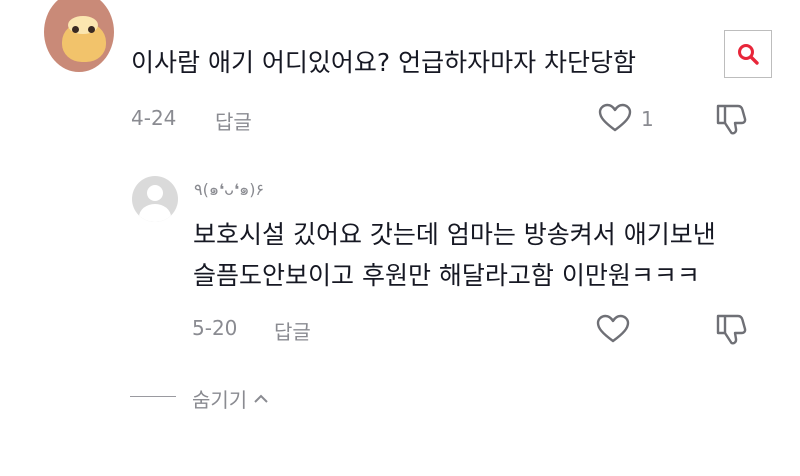 The width and height of the screenshot is (800, 476). I want to click on hide-divider, so click(153, 396).